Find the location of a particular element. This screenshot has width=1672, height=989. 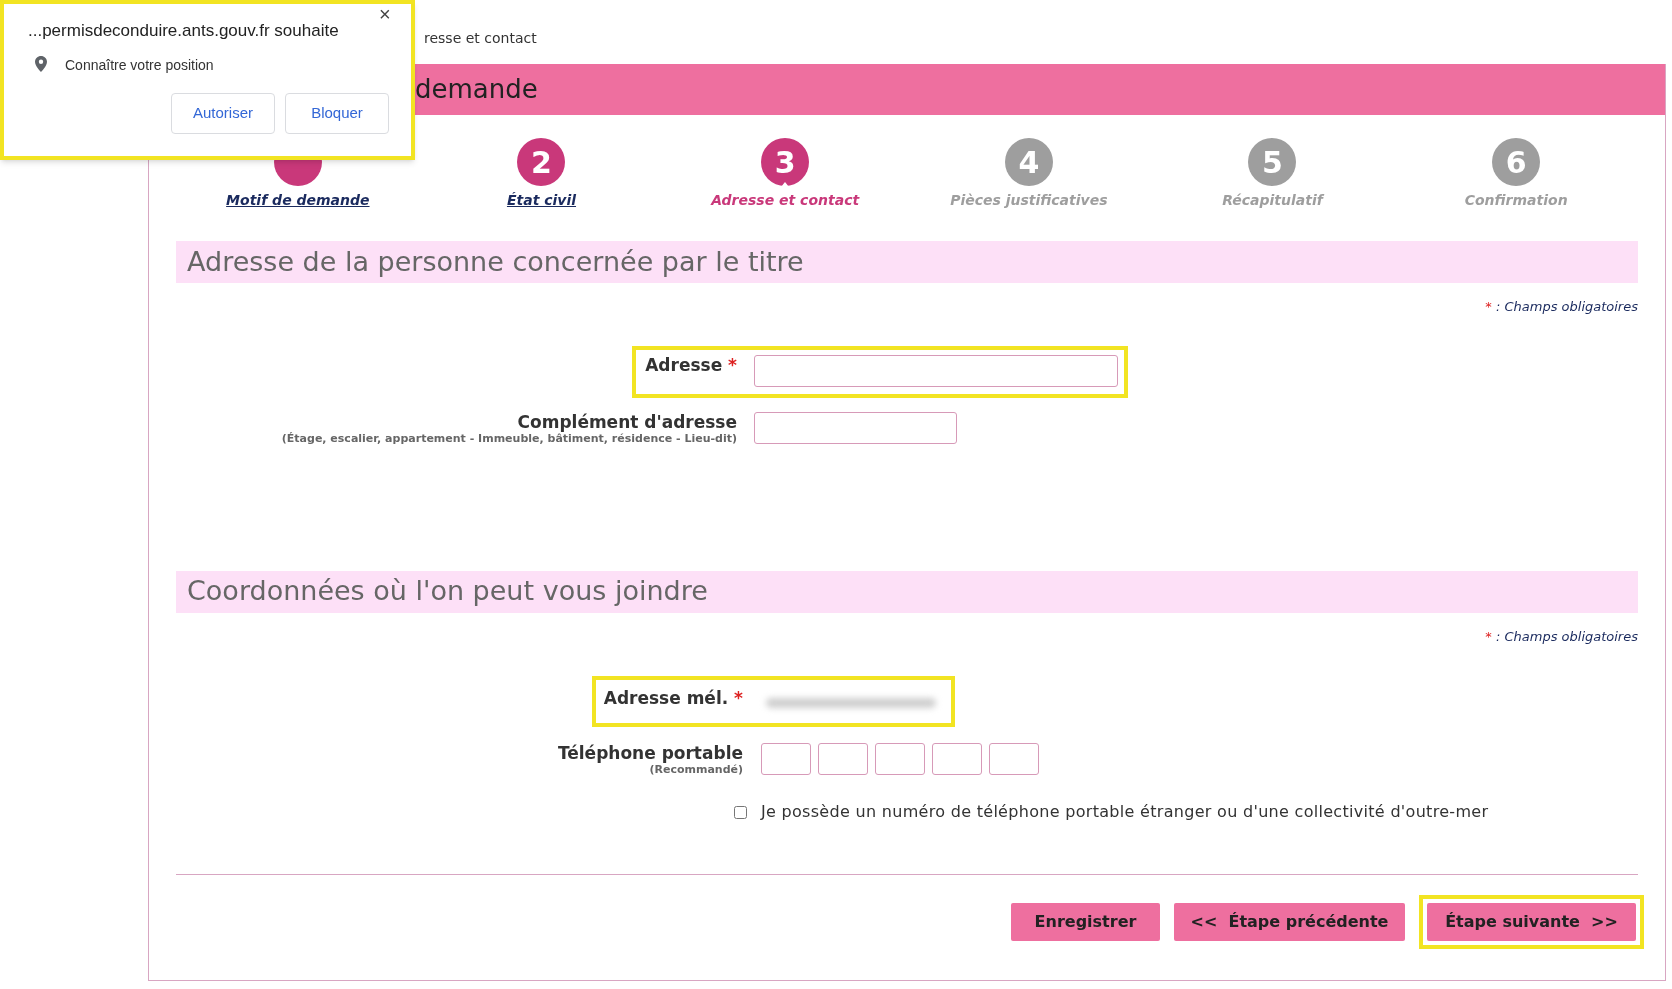

popup-origin: ...permisdeconduire.ants.gouv.fr souhaite is located at coordinates (183, 31).